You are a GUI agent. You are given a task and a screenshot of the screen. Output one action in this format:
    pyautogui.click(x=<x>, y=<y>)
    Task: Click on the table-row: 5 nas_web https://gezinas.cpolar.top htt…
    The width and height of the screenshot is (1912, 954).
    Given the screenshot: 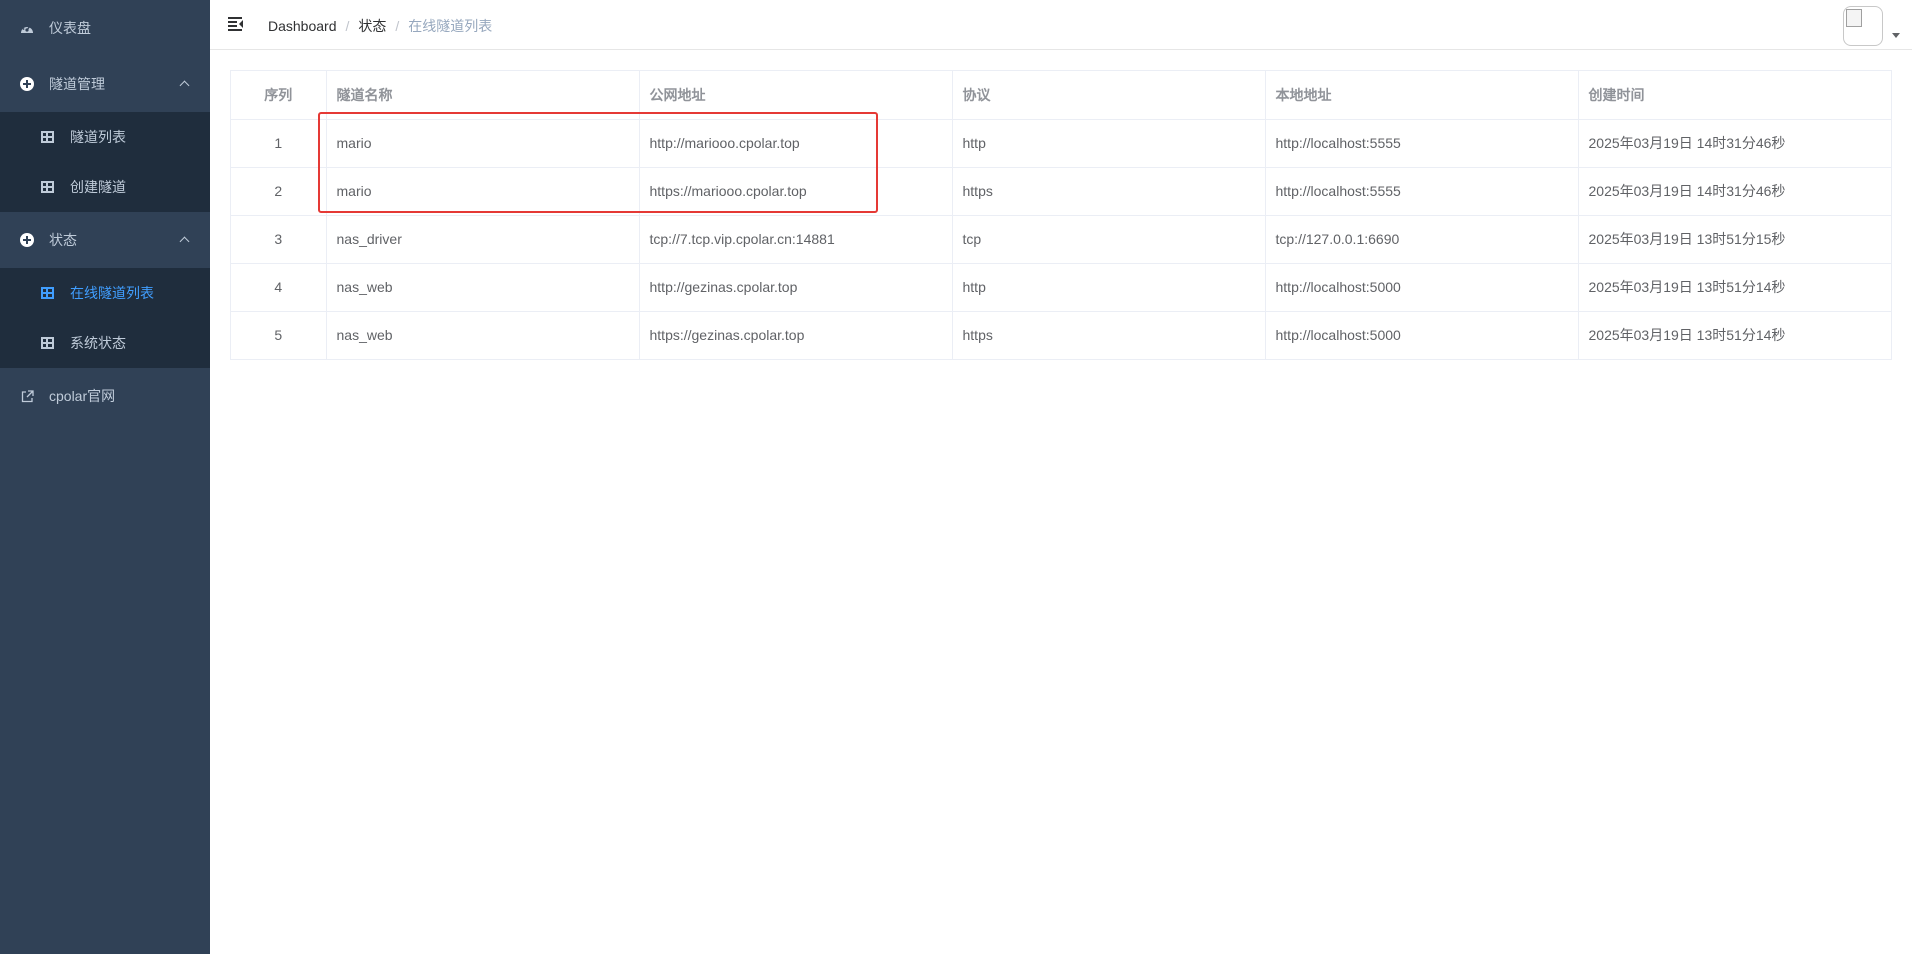 What is the action you would take?
    pyautogui.click(x=1061, y=335)
    